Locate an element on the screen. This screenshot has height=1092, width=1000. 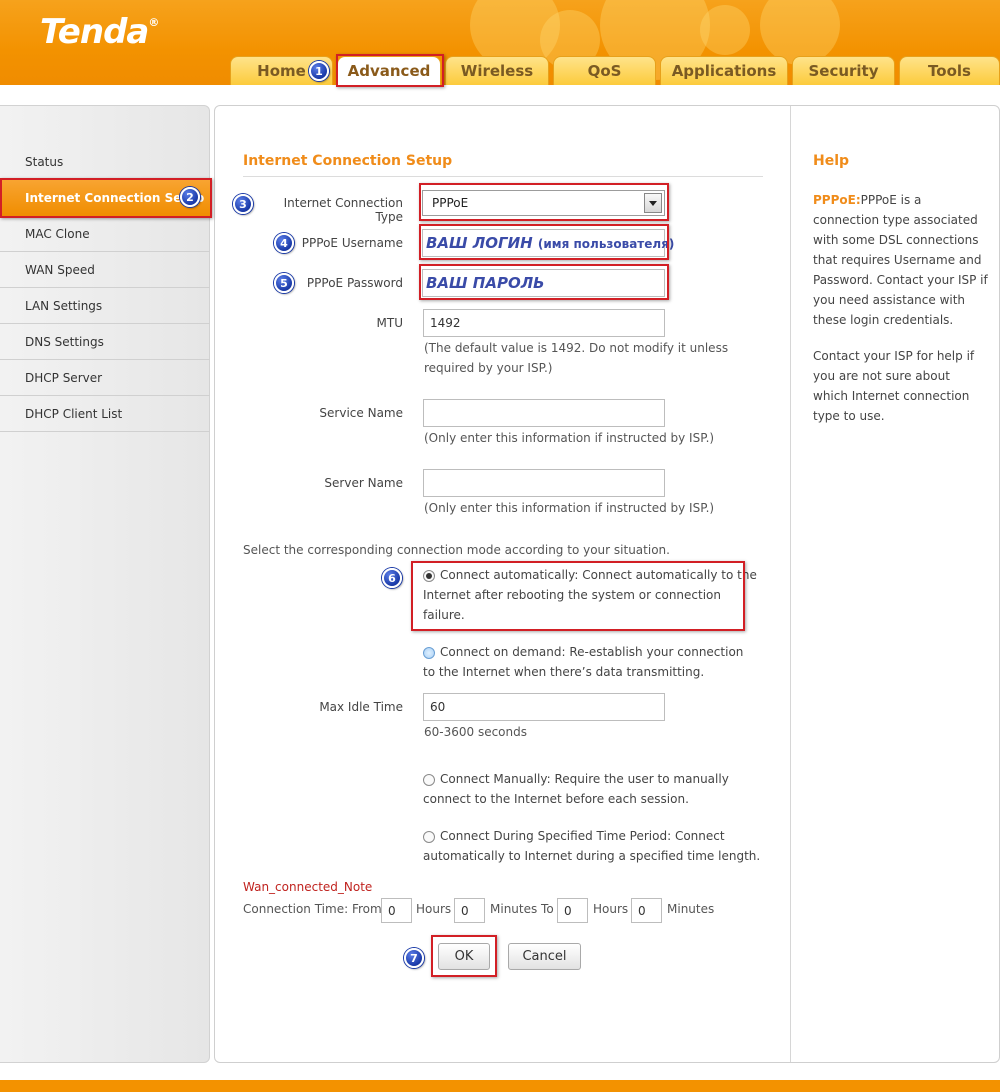
max-idle-input: 60 is located at coordinates (544, 707).